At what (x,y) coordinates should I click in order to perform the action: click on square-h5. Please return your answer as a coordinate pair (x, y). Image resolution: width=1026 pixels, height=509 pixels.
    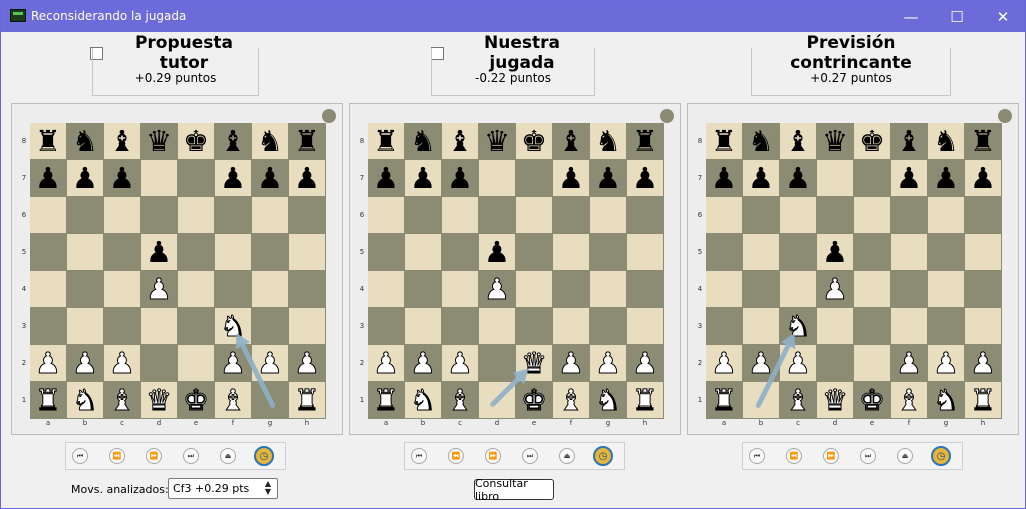
    Looking at the image, I should click on (983, 252).